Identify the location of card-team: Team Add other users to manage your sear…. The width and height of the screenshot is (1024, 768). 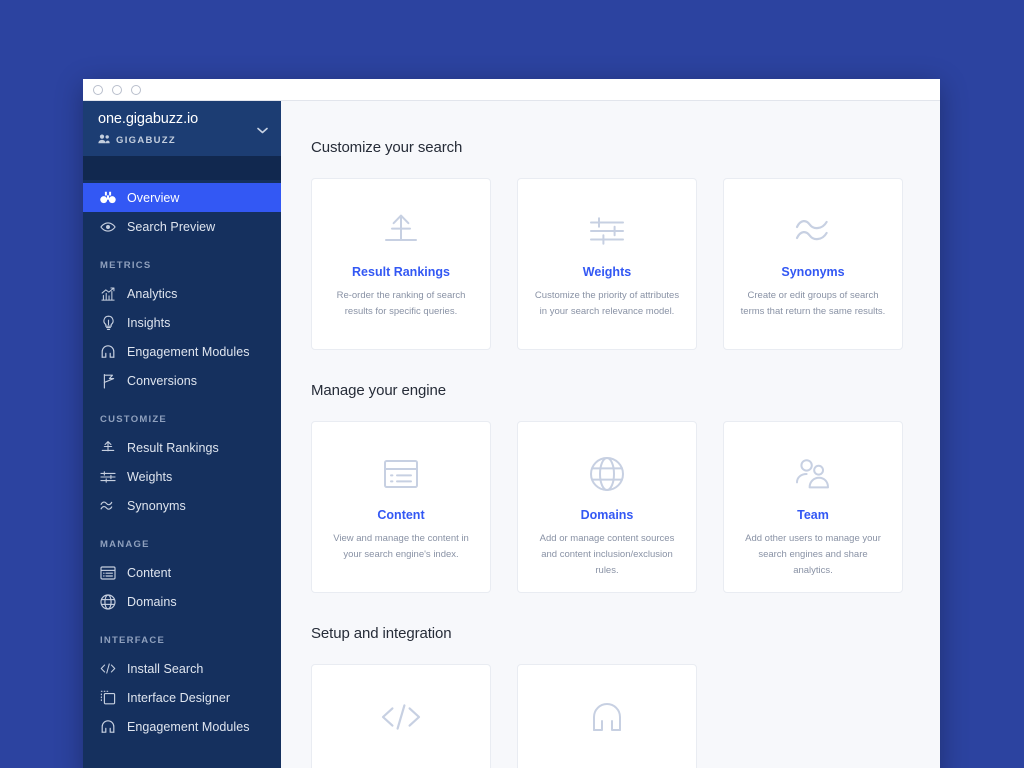
(813, 507).